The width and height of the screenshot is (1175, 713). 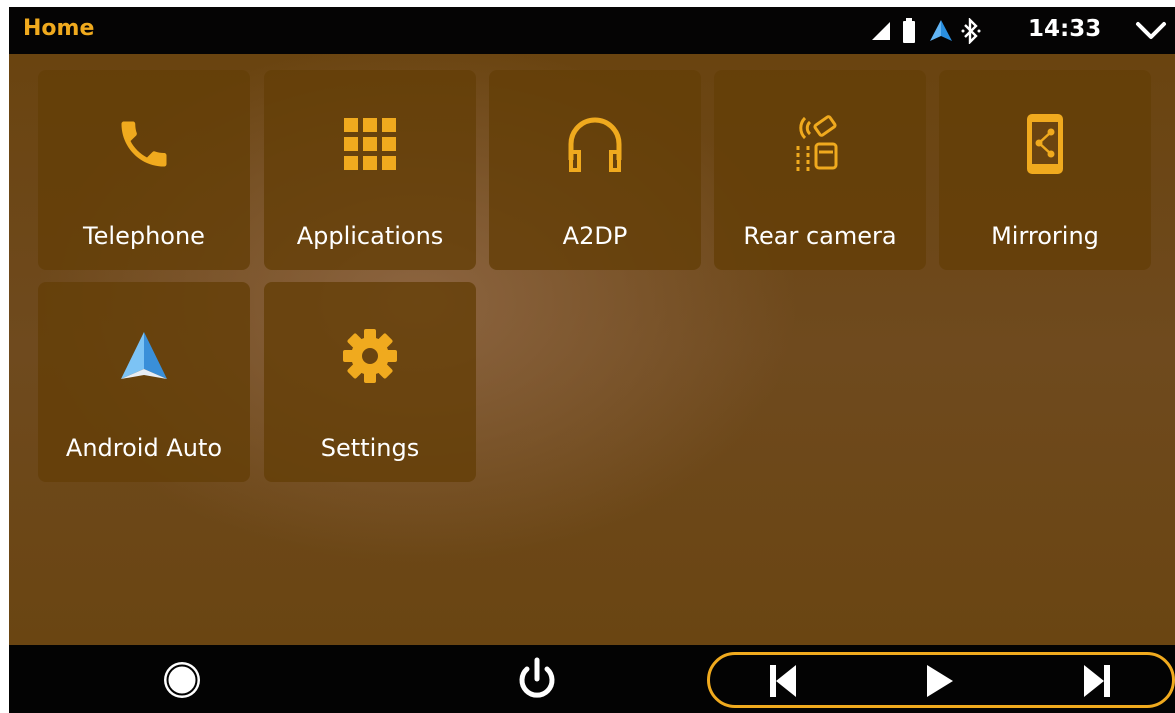 What do you see at coordinates (1010, 30) in the screenshot?
I see `status-icons: 14:33` at bounding box center [1010, 30].